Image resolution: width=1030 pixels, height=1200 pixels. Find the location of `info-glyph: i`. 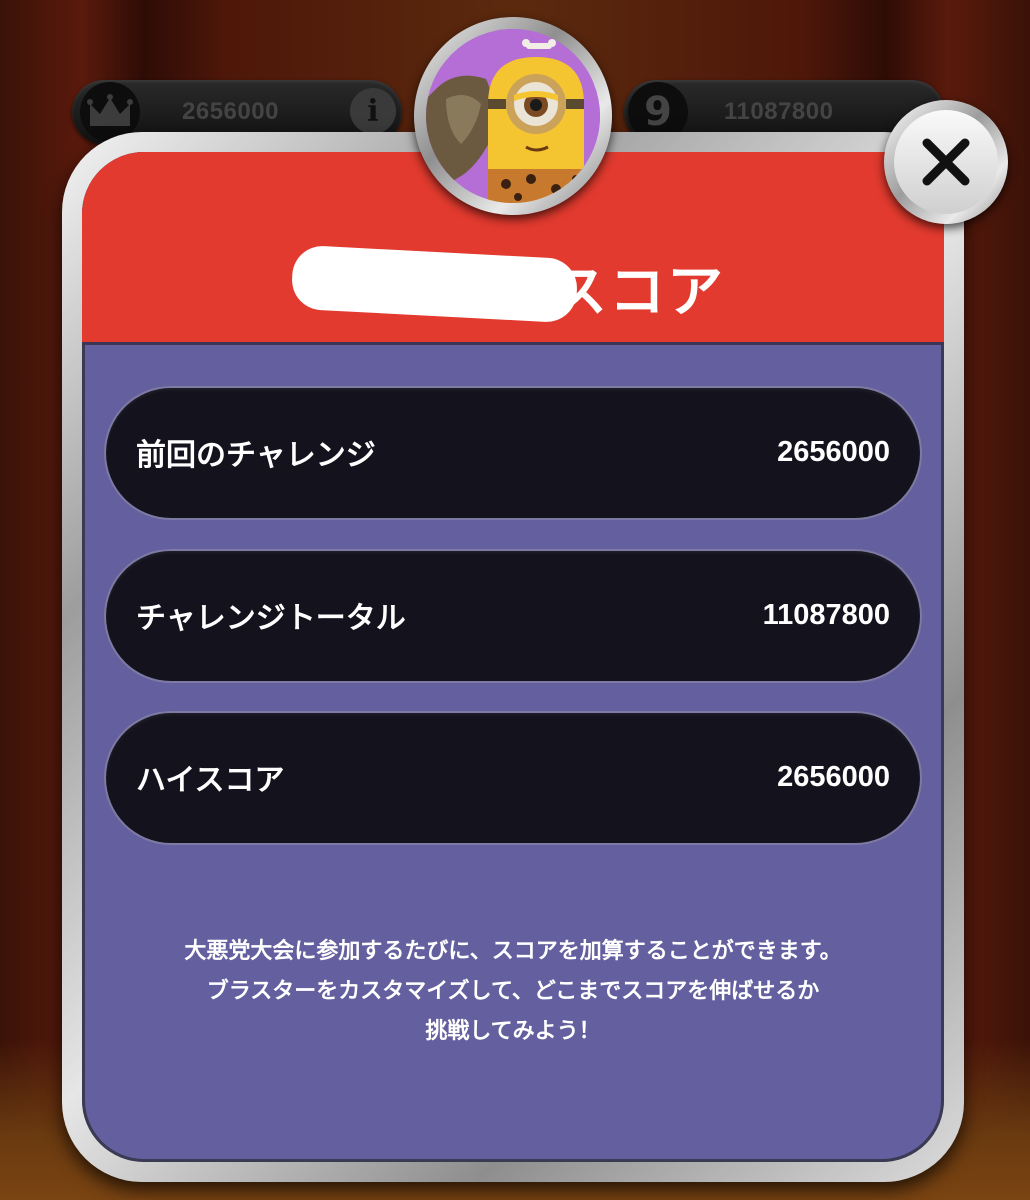

info-glyph: i is located at coordinates (373, 111).